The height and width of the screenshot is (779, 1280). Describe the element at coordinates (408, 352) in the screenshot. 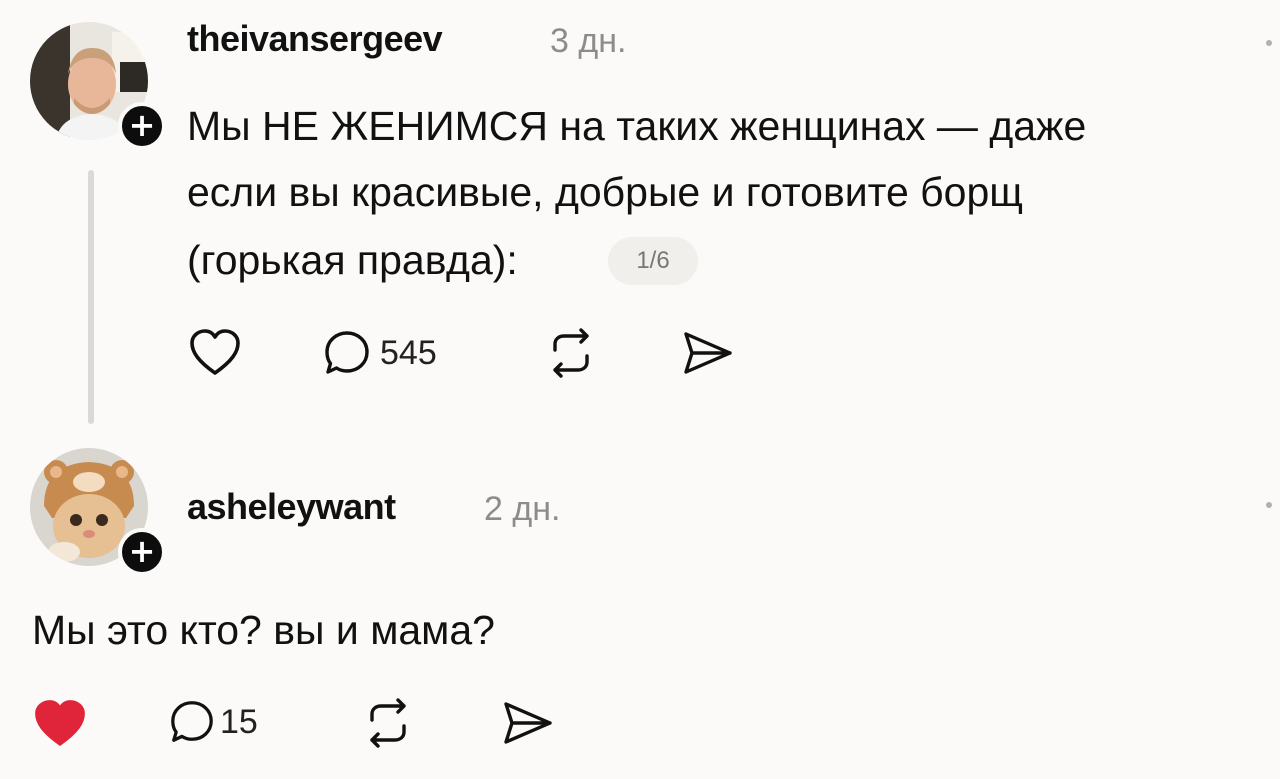

I see `reply-count: 545` at that location.